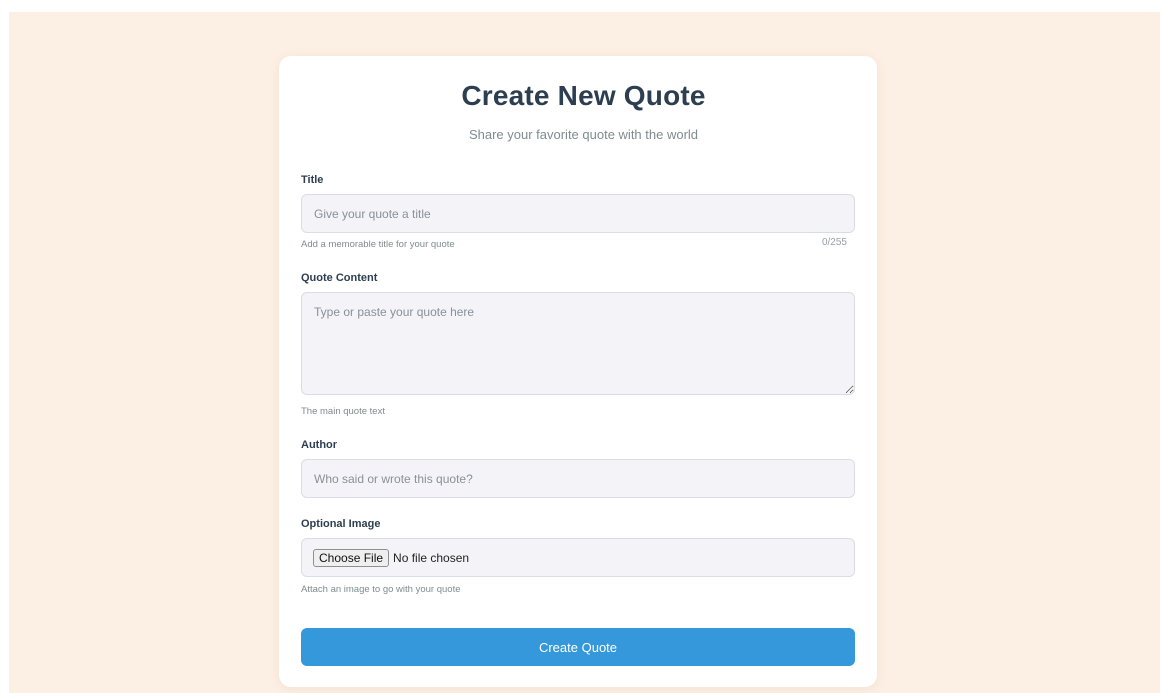 Image resolution: width=1167 pixels, height=693 pixels. What do you see at coordinates (431, 557) in the screenshot?
I see `file-status-text: No file chosen` at bounding box center [431, 557].